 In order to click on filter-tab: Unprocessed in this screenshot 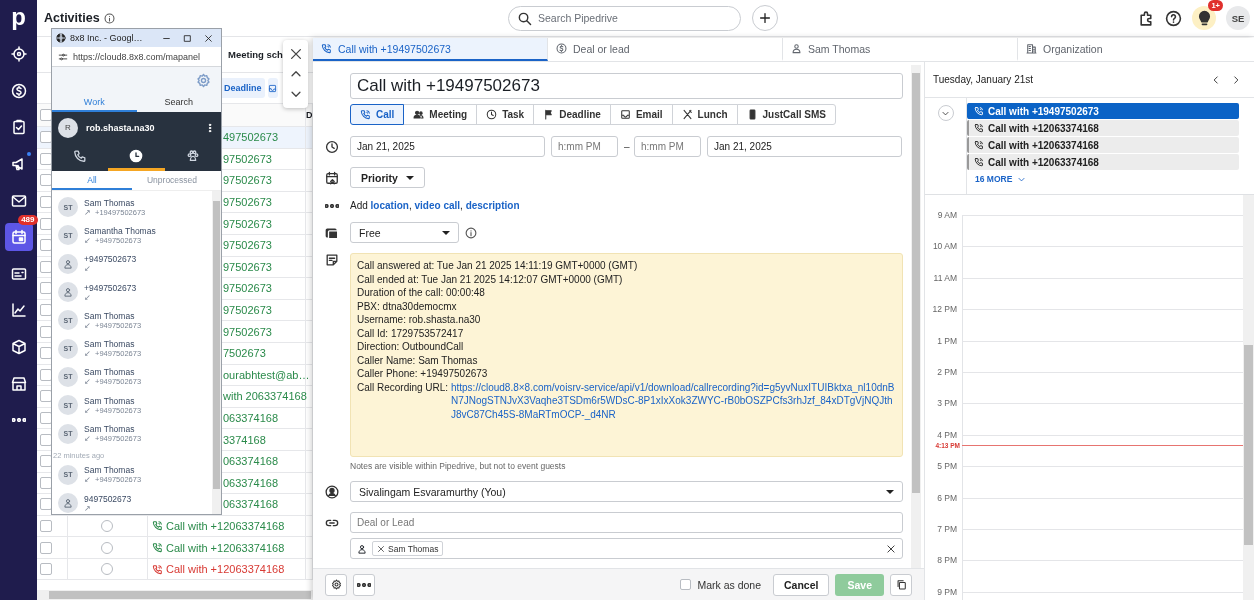, I will do `click(172, 180)`.